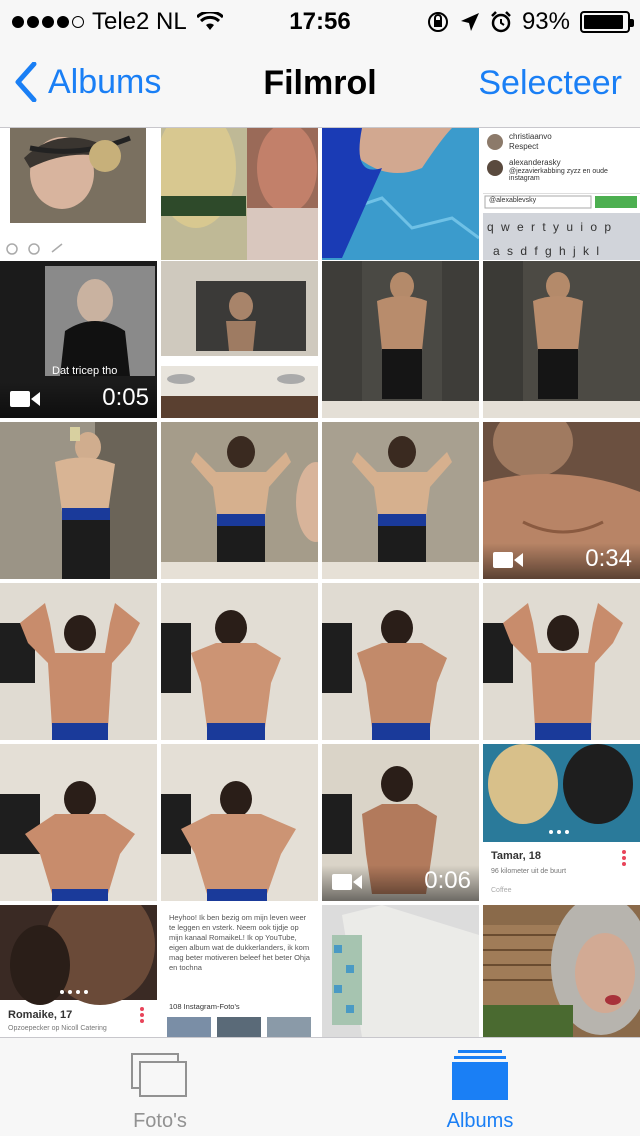 The image size is (640, 1136). I want to click on tab-photos: Foto's, so click(160, 1087).